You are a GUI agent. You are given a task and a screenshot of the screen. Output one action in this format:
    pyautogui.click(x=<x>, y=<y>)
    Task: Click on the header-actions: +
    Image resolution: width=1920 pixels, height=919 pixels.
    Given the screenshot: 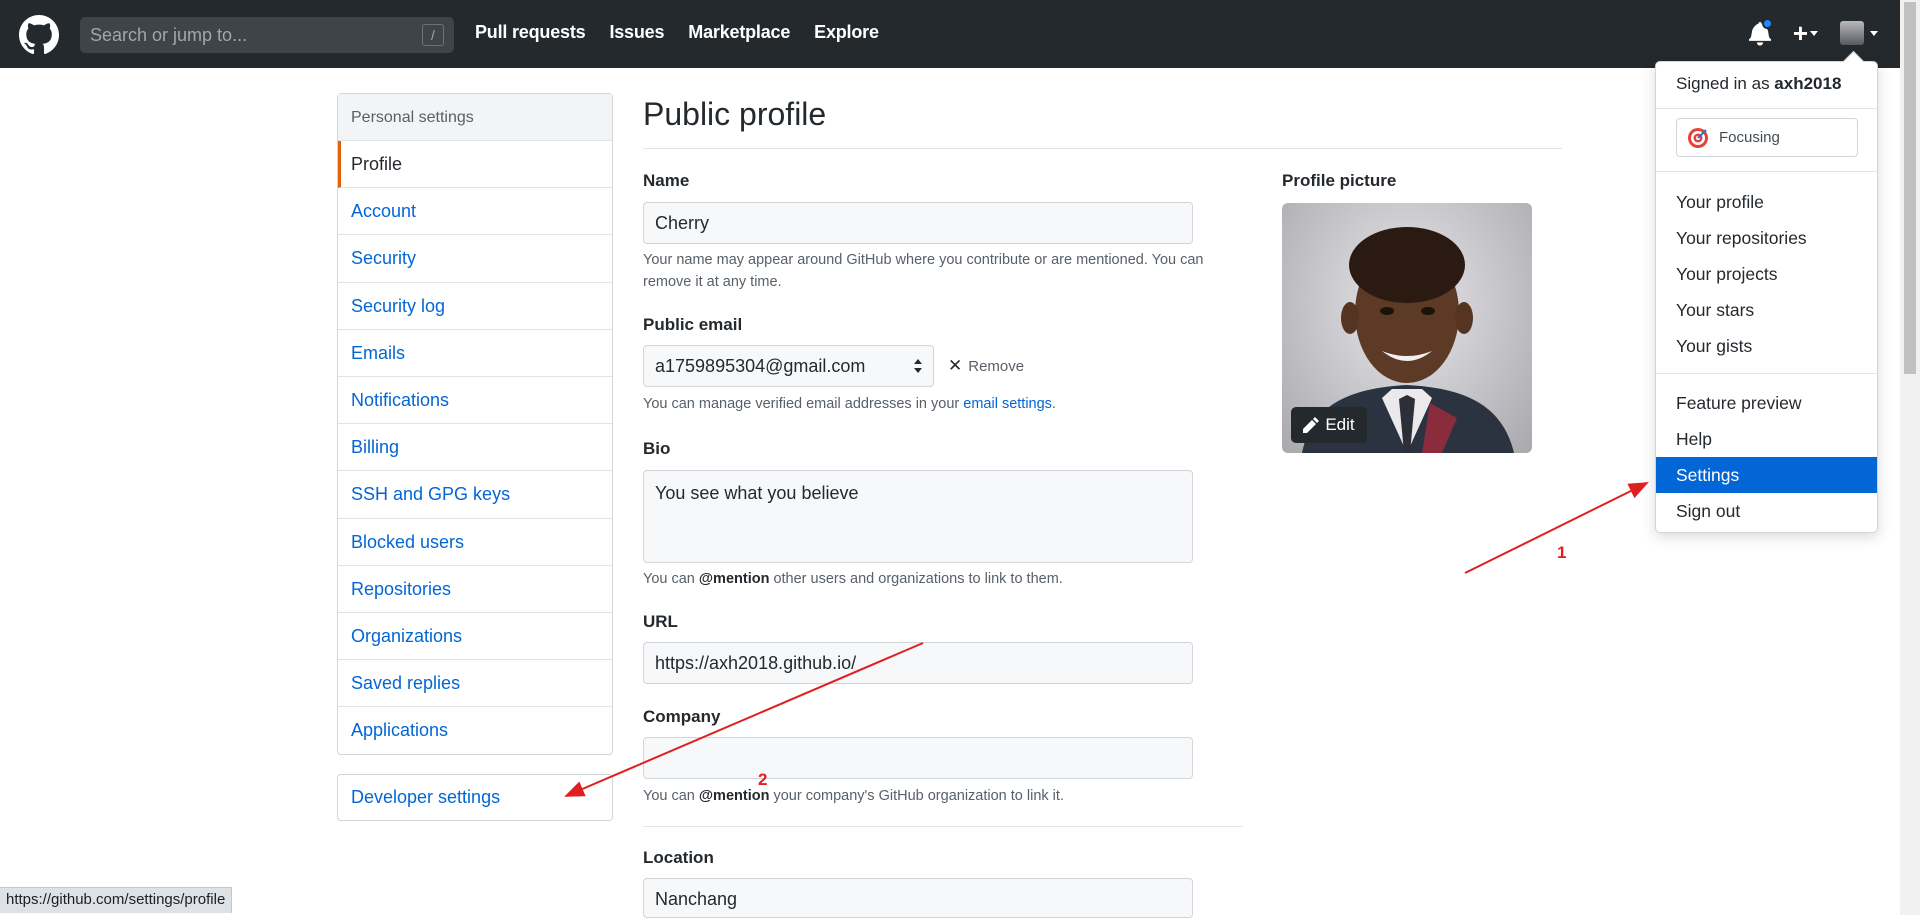 What is the action you would take?
    pyautogui.click(x=1813, y=32)
    